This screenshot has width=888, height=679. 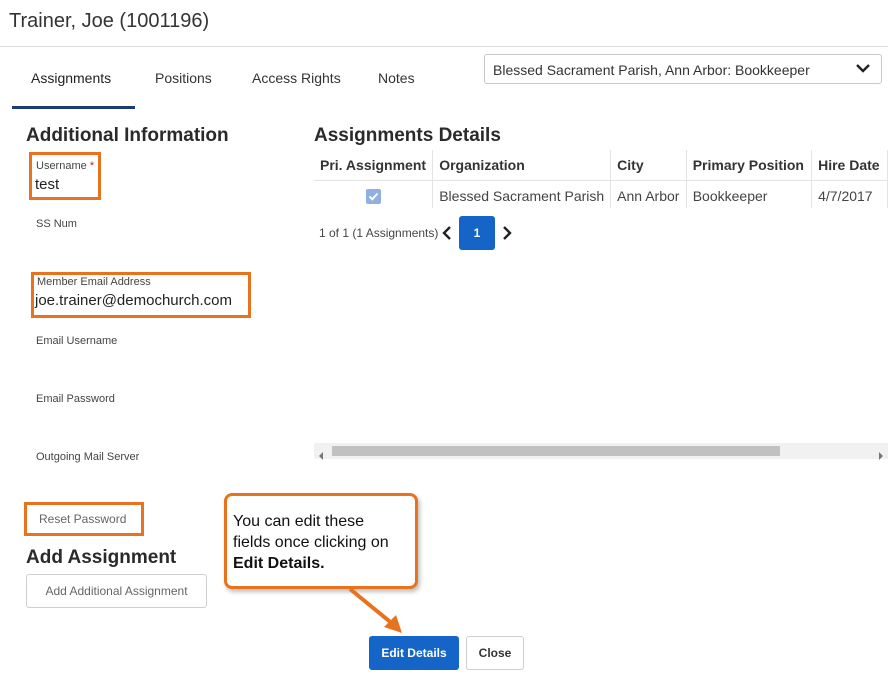 What do you see at coordinates (311, 542) in the screenshot?
I see `callout-line-2: fields once clicking on` at bounding box center [311, 542].